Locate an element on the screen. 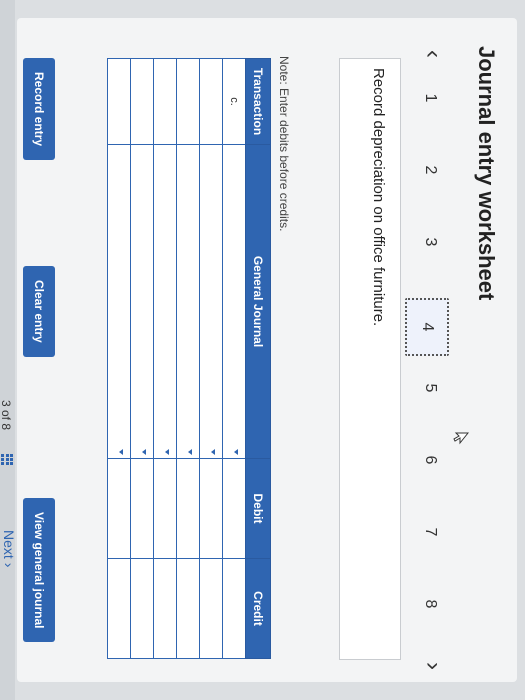 The width and height of the screenshot is (525, 700). clear-entry-button: Clear entry is located at coordinates (39, 311).